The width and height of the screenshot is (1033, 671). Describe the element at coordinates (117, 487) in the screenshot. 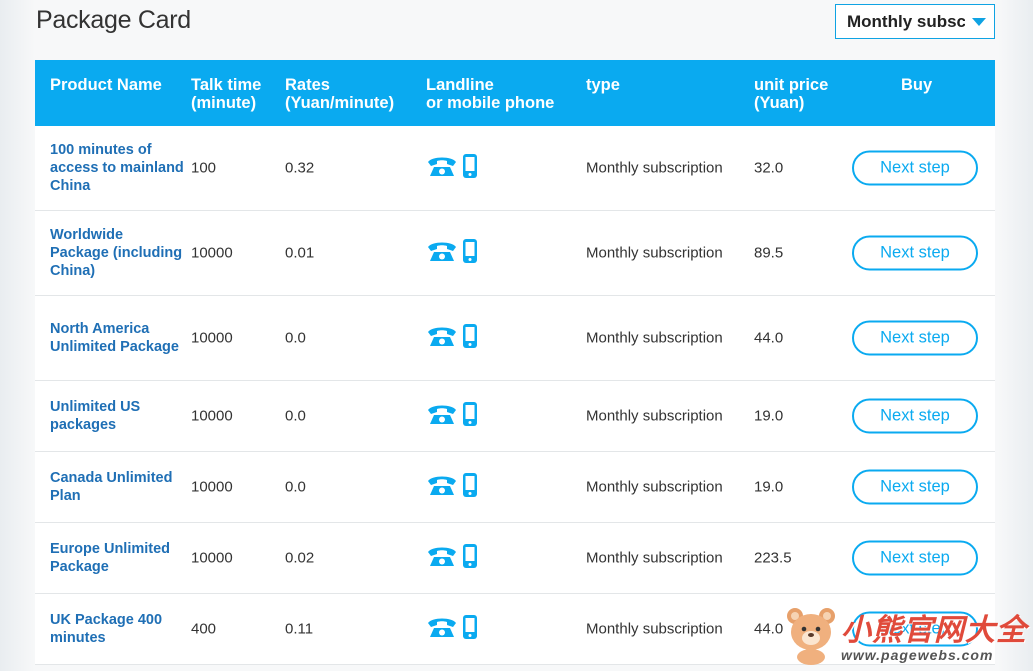

I see `product-name-link: Canada Unlimited Plan` at that location.